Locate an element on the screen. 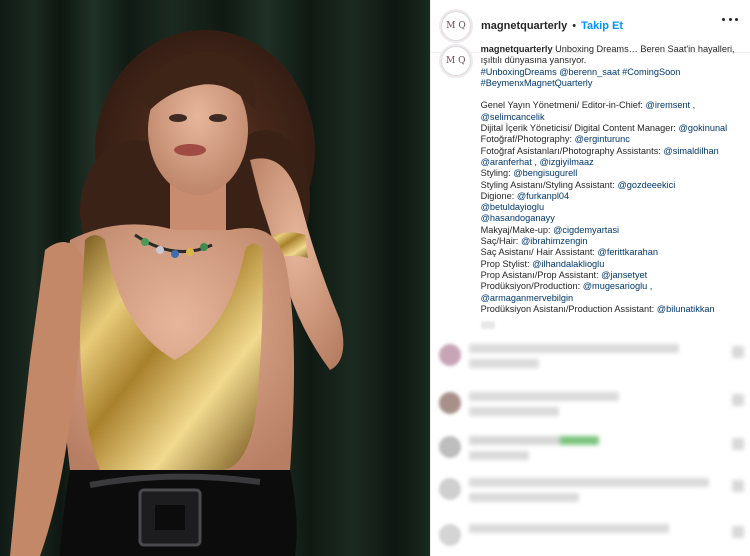  caption-hashtags-2: #BeymenxMagnetQuarterly is located at coordinates (537, 83).